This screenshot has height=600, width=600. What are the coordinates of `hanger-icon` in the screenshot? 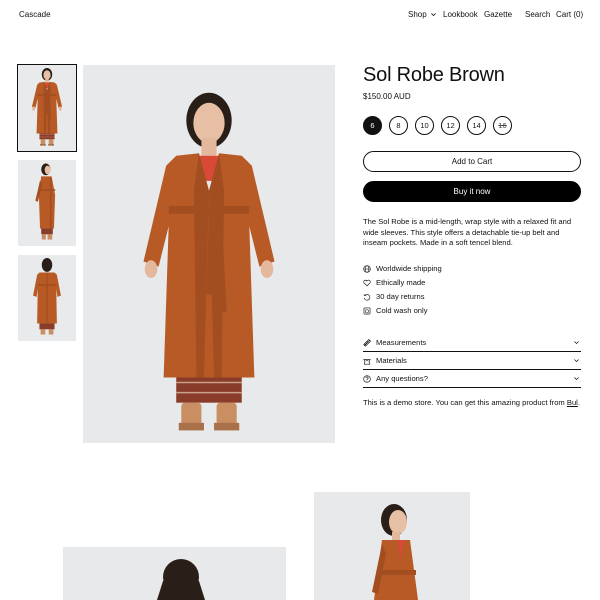 It's located at (367, 361).